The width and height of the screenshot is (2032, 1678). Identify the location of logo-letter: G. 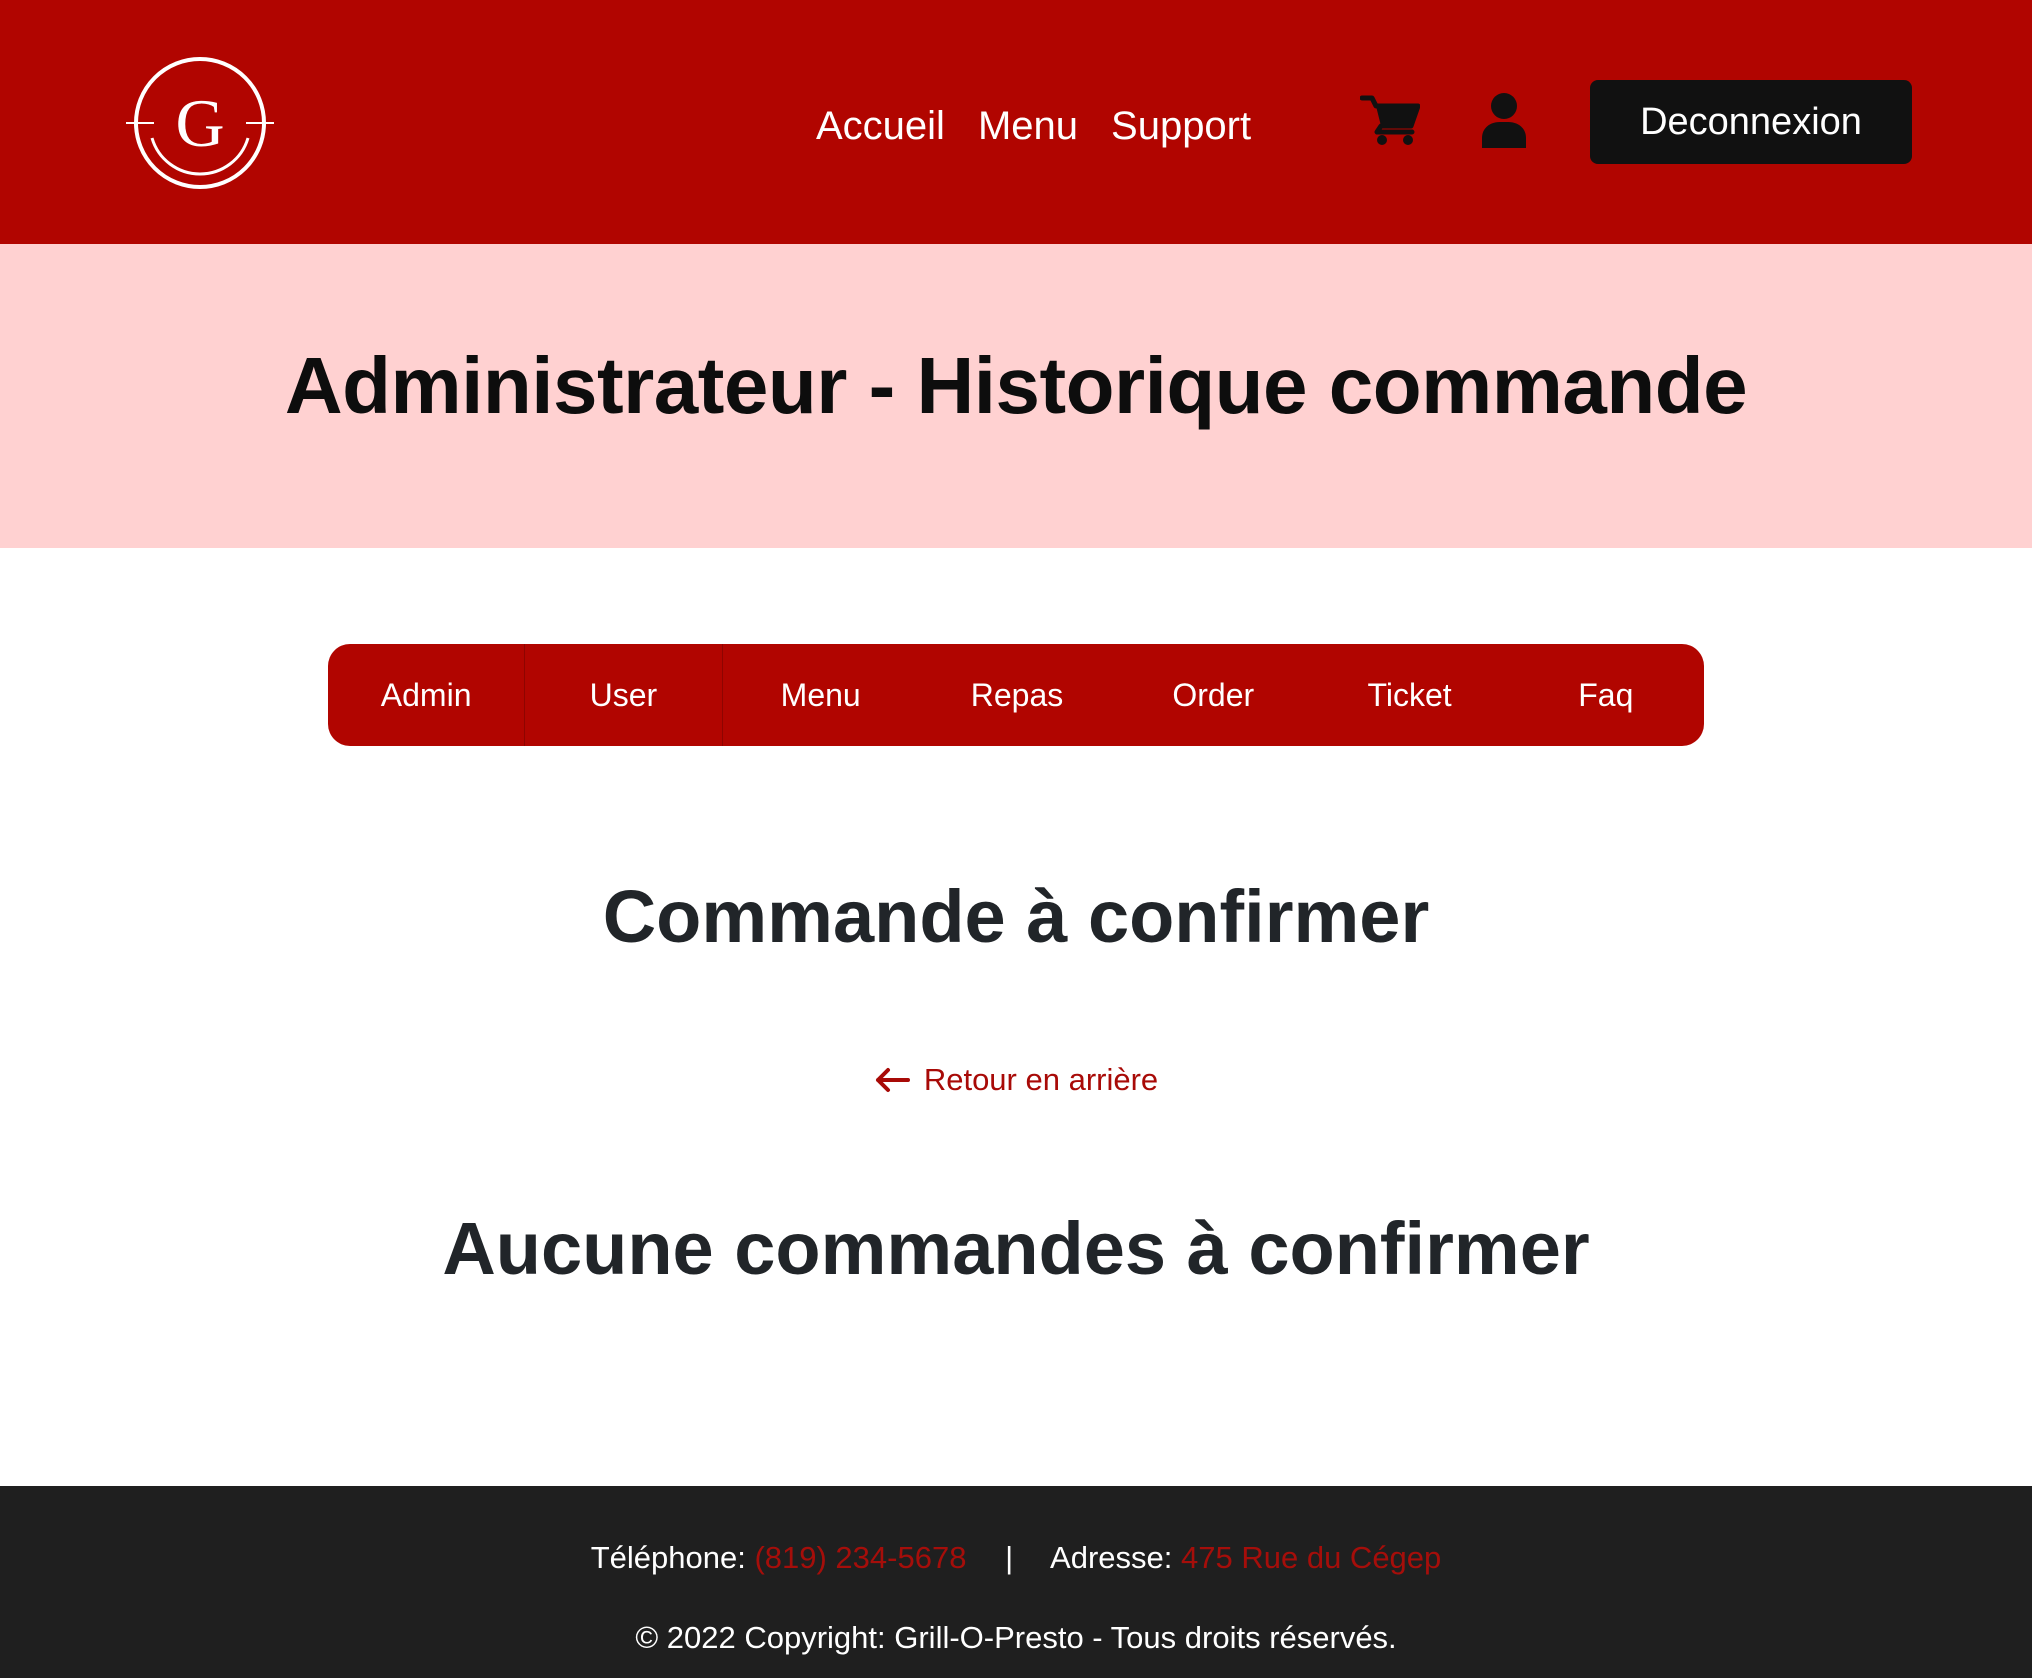
(199, 123).